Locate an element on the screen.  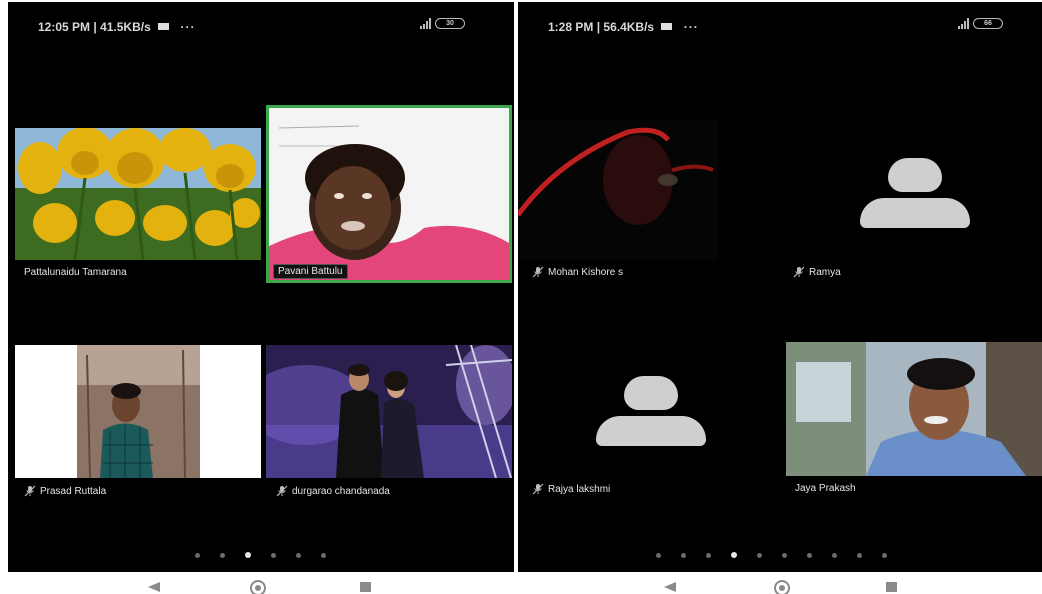
participant-tile-pattalunaidu is located at coordinates (138, 194).